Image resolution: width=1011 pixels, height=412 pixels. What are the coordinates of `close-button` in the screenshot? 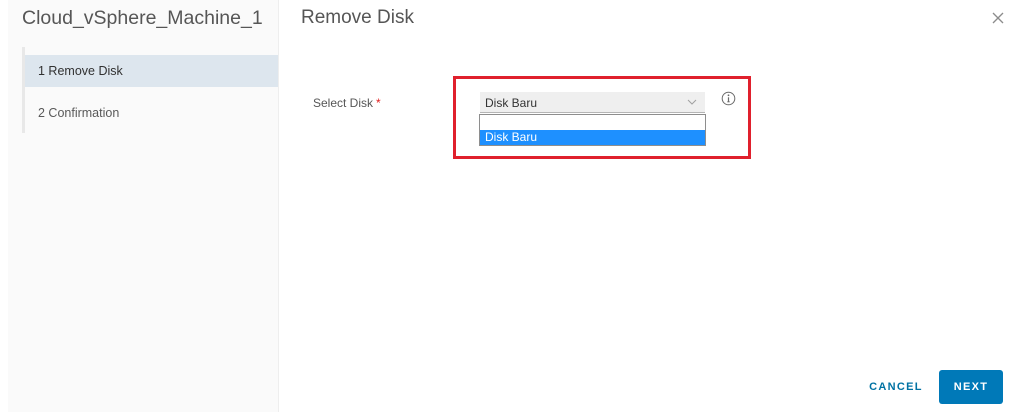 It's located at (998, 18).